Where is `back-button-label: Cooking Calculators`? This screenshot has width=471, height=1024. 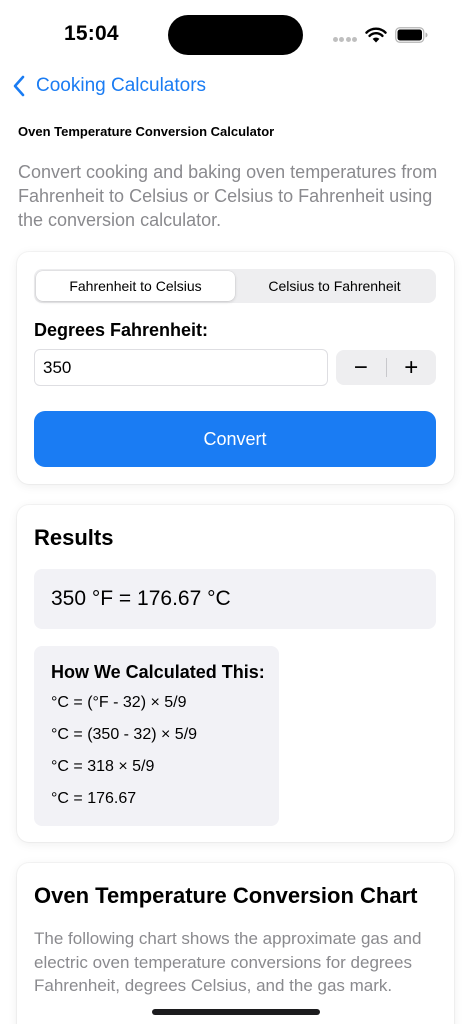 back-button-label: Cooking Calculators is located at coordinates (121, 85).